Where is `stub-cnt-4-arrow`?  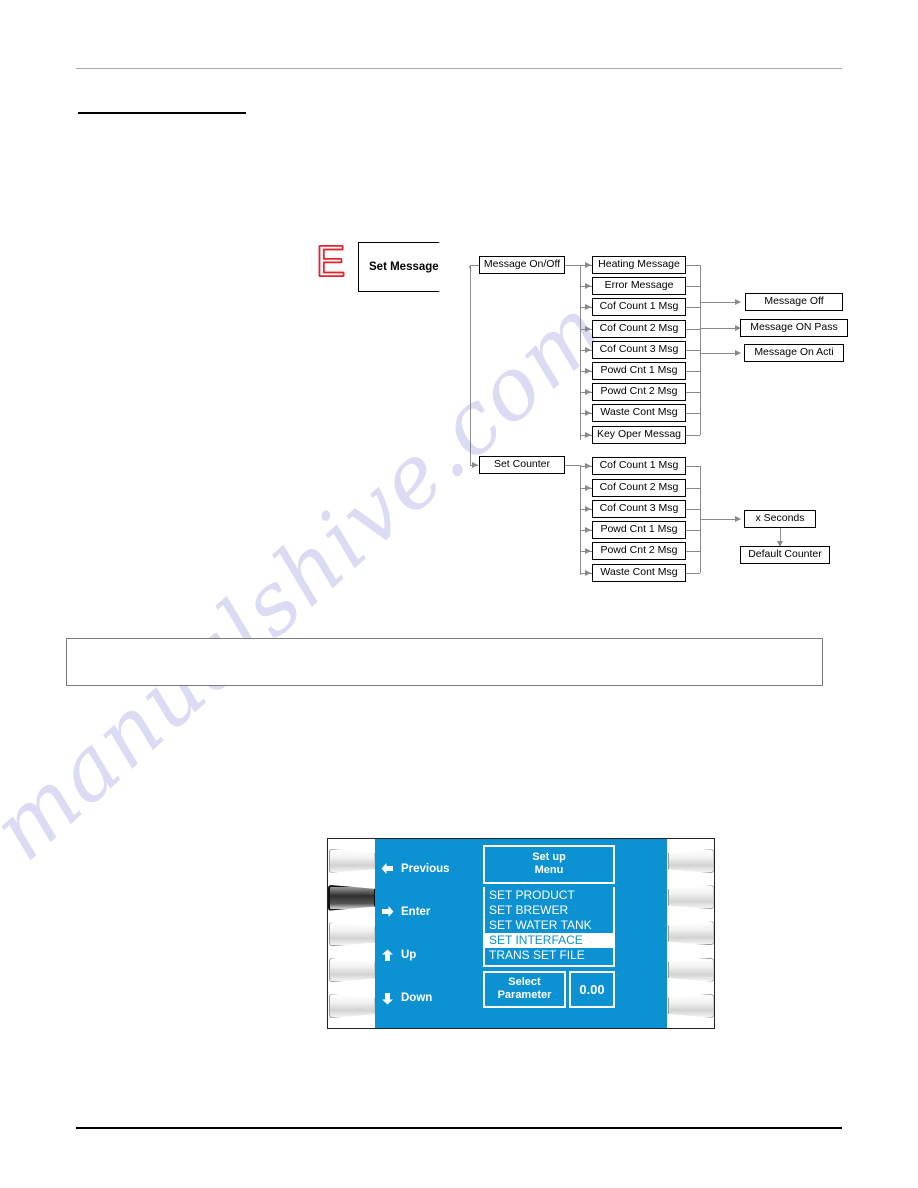 stub-cnt-4-arrow is located at coordinates (588, 550).